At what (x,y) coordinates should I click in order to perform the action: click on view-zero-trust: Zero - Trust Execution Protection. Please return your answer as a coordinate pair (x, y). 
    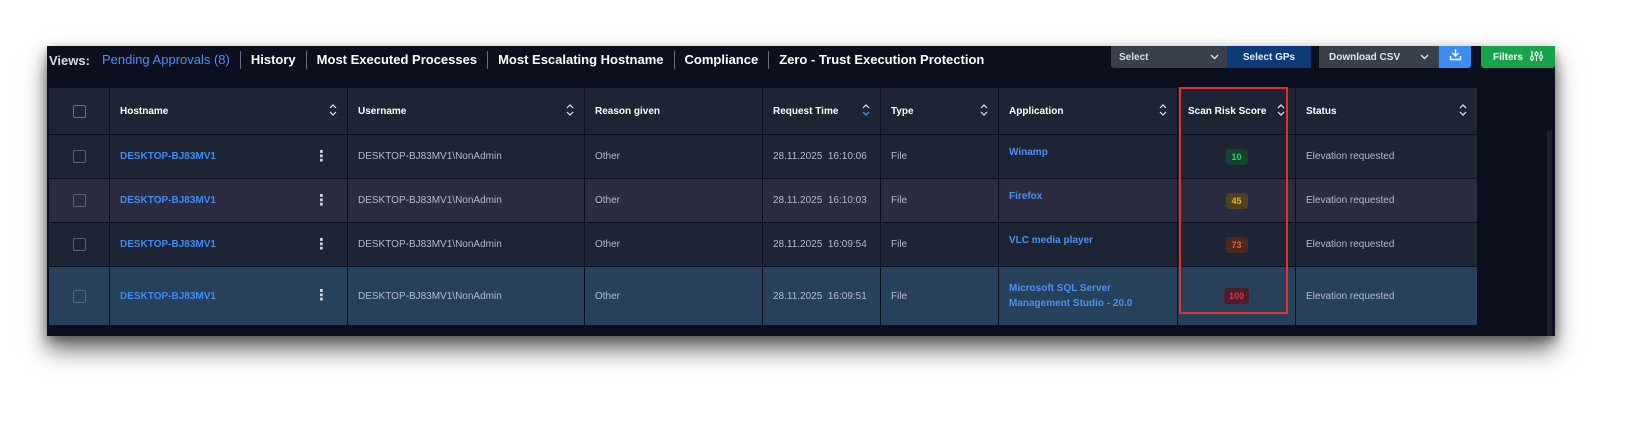
    Looking at the image, I should click on (881, 60).